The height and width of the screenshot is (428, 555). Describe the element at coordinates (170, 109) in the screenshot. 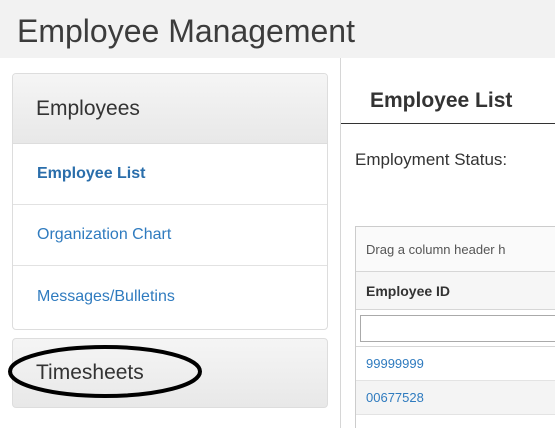

I see `panel-heading-employees: Employees` at that location.